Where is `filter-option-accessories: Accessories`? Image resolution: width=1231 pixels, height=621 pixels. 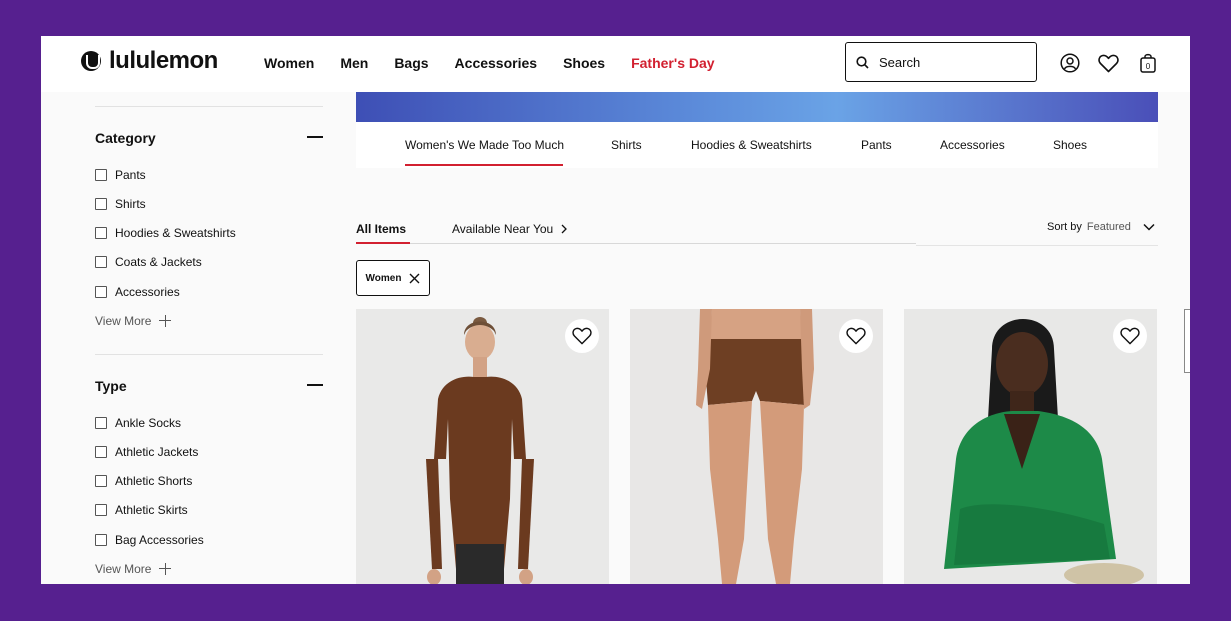 filter-option-accessories: Accessories is located at coordinates (137, 292).